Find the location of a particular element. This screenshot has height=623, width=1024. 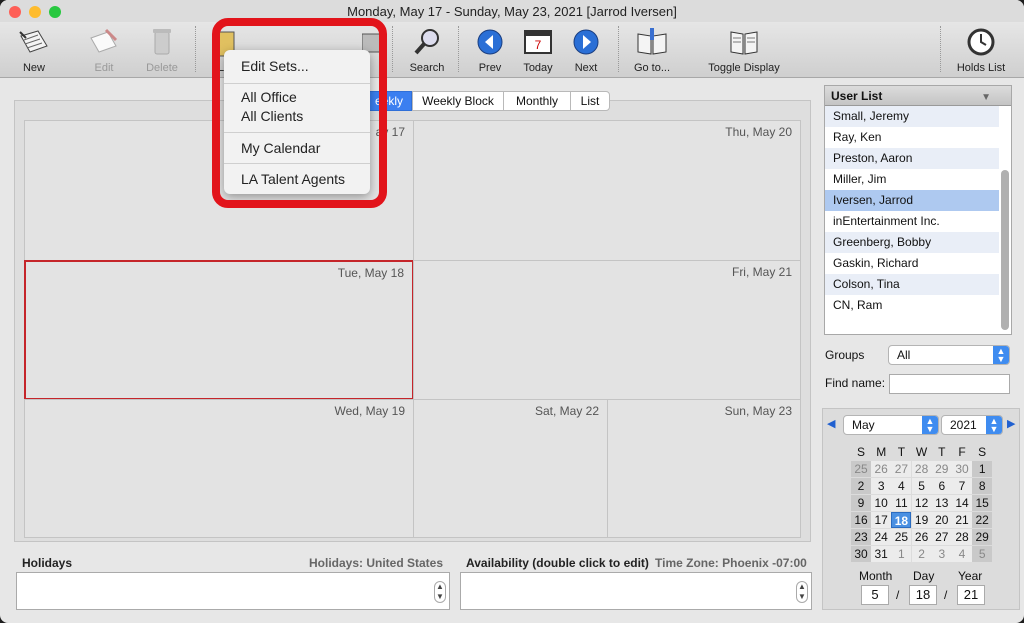

availability-box: ▲ ▼ is located at coordinates (636, 591).